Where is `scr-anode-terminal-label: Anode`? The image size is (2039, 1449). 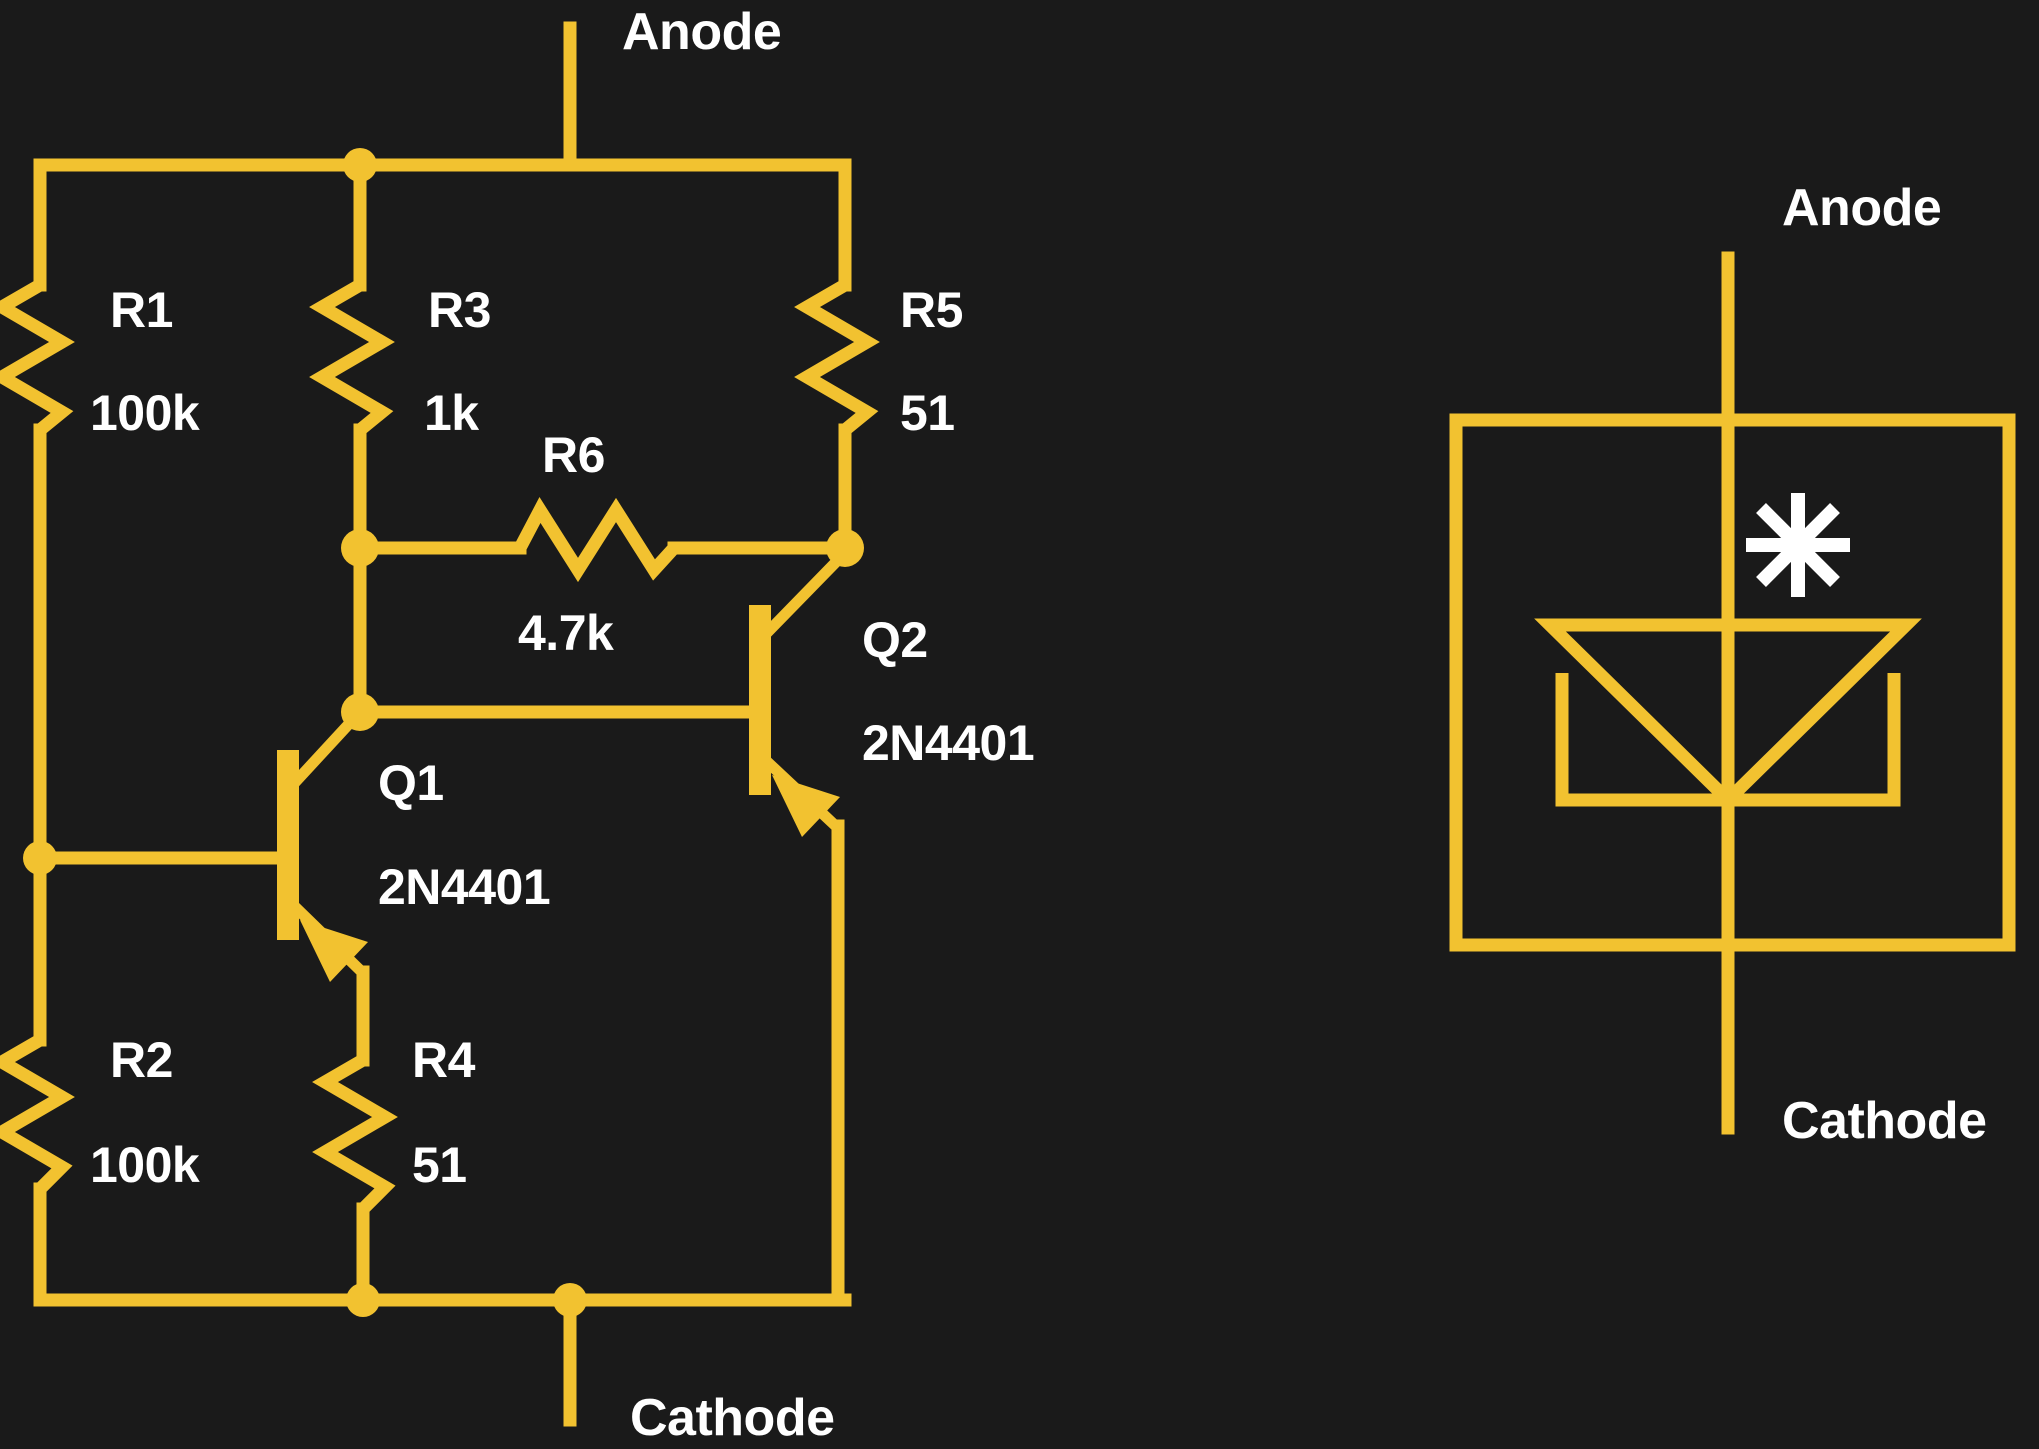 scr-anode-terminal-label: Anode is located at coordinates (1862, 208).